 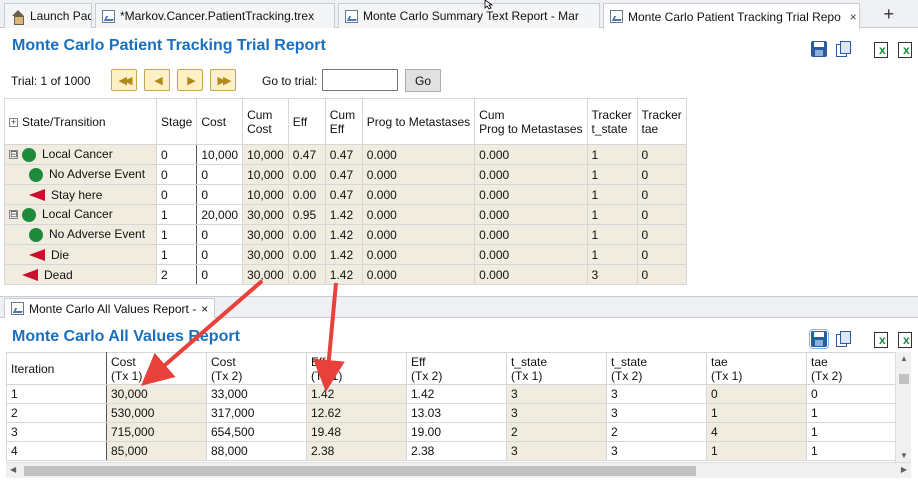 What do you see at coordinates (202, 332) in the screenshot?
I see `annotation-arrow-cost` at bounding box center [202, 332].